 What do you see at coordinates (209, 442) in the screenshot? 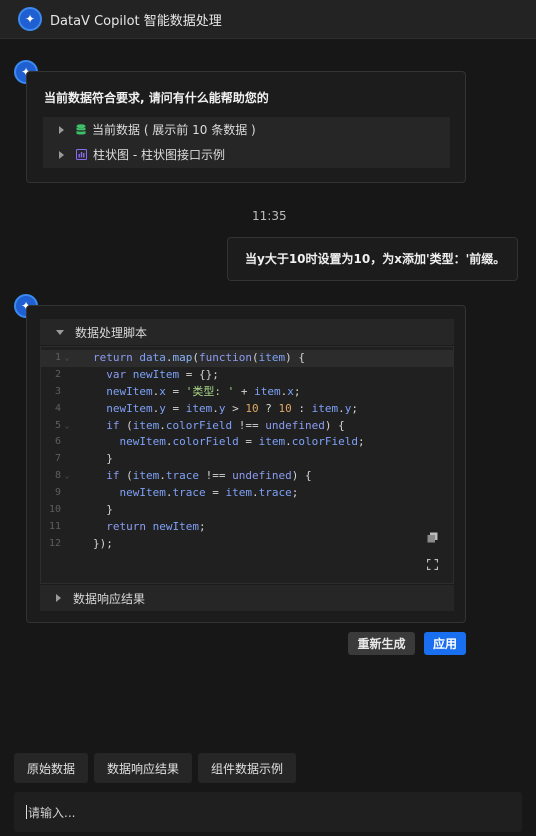
I see `code-line: 6 newItem.colorField = item.colorField;` at bounding box center [209, 442].